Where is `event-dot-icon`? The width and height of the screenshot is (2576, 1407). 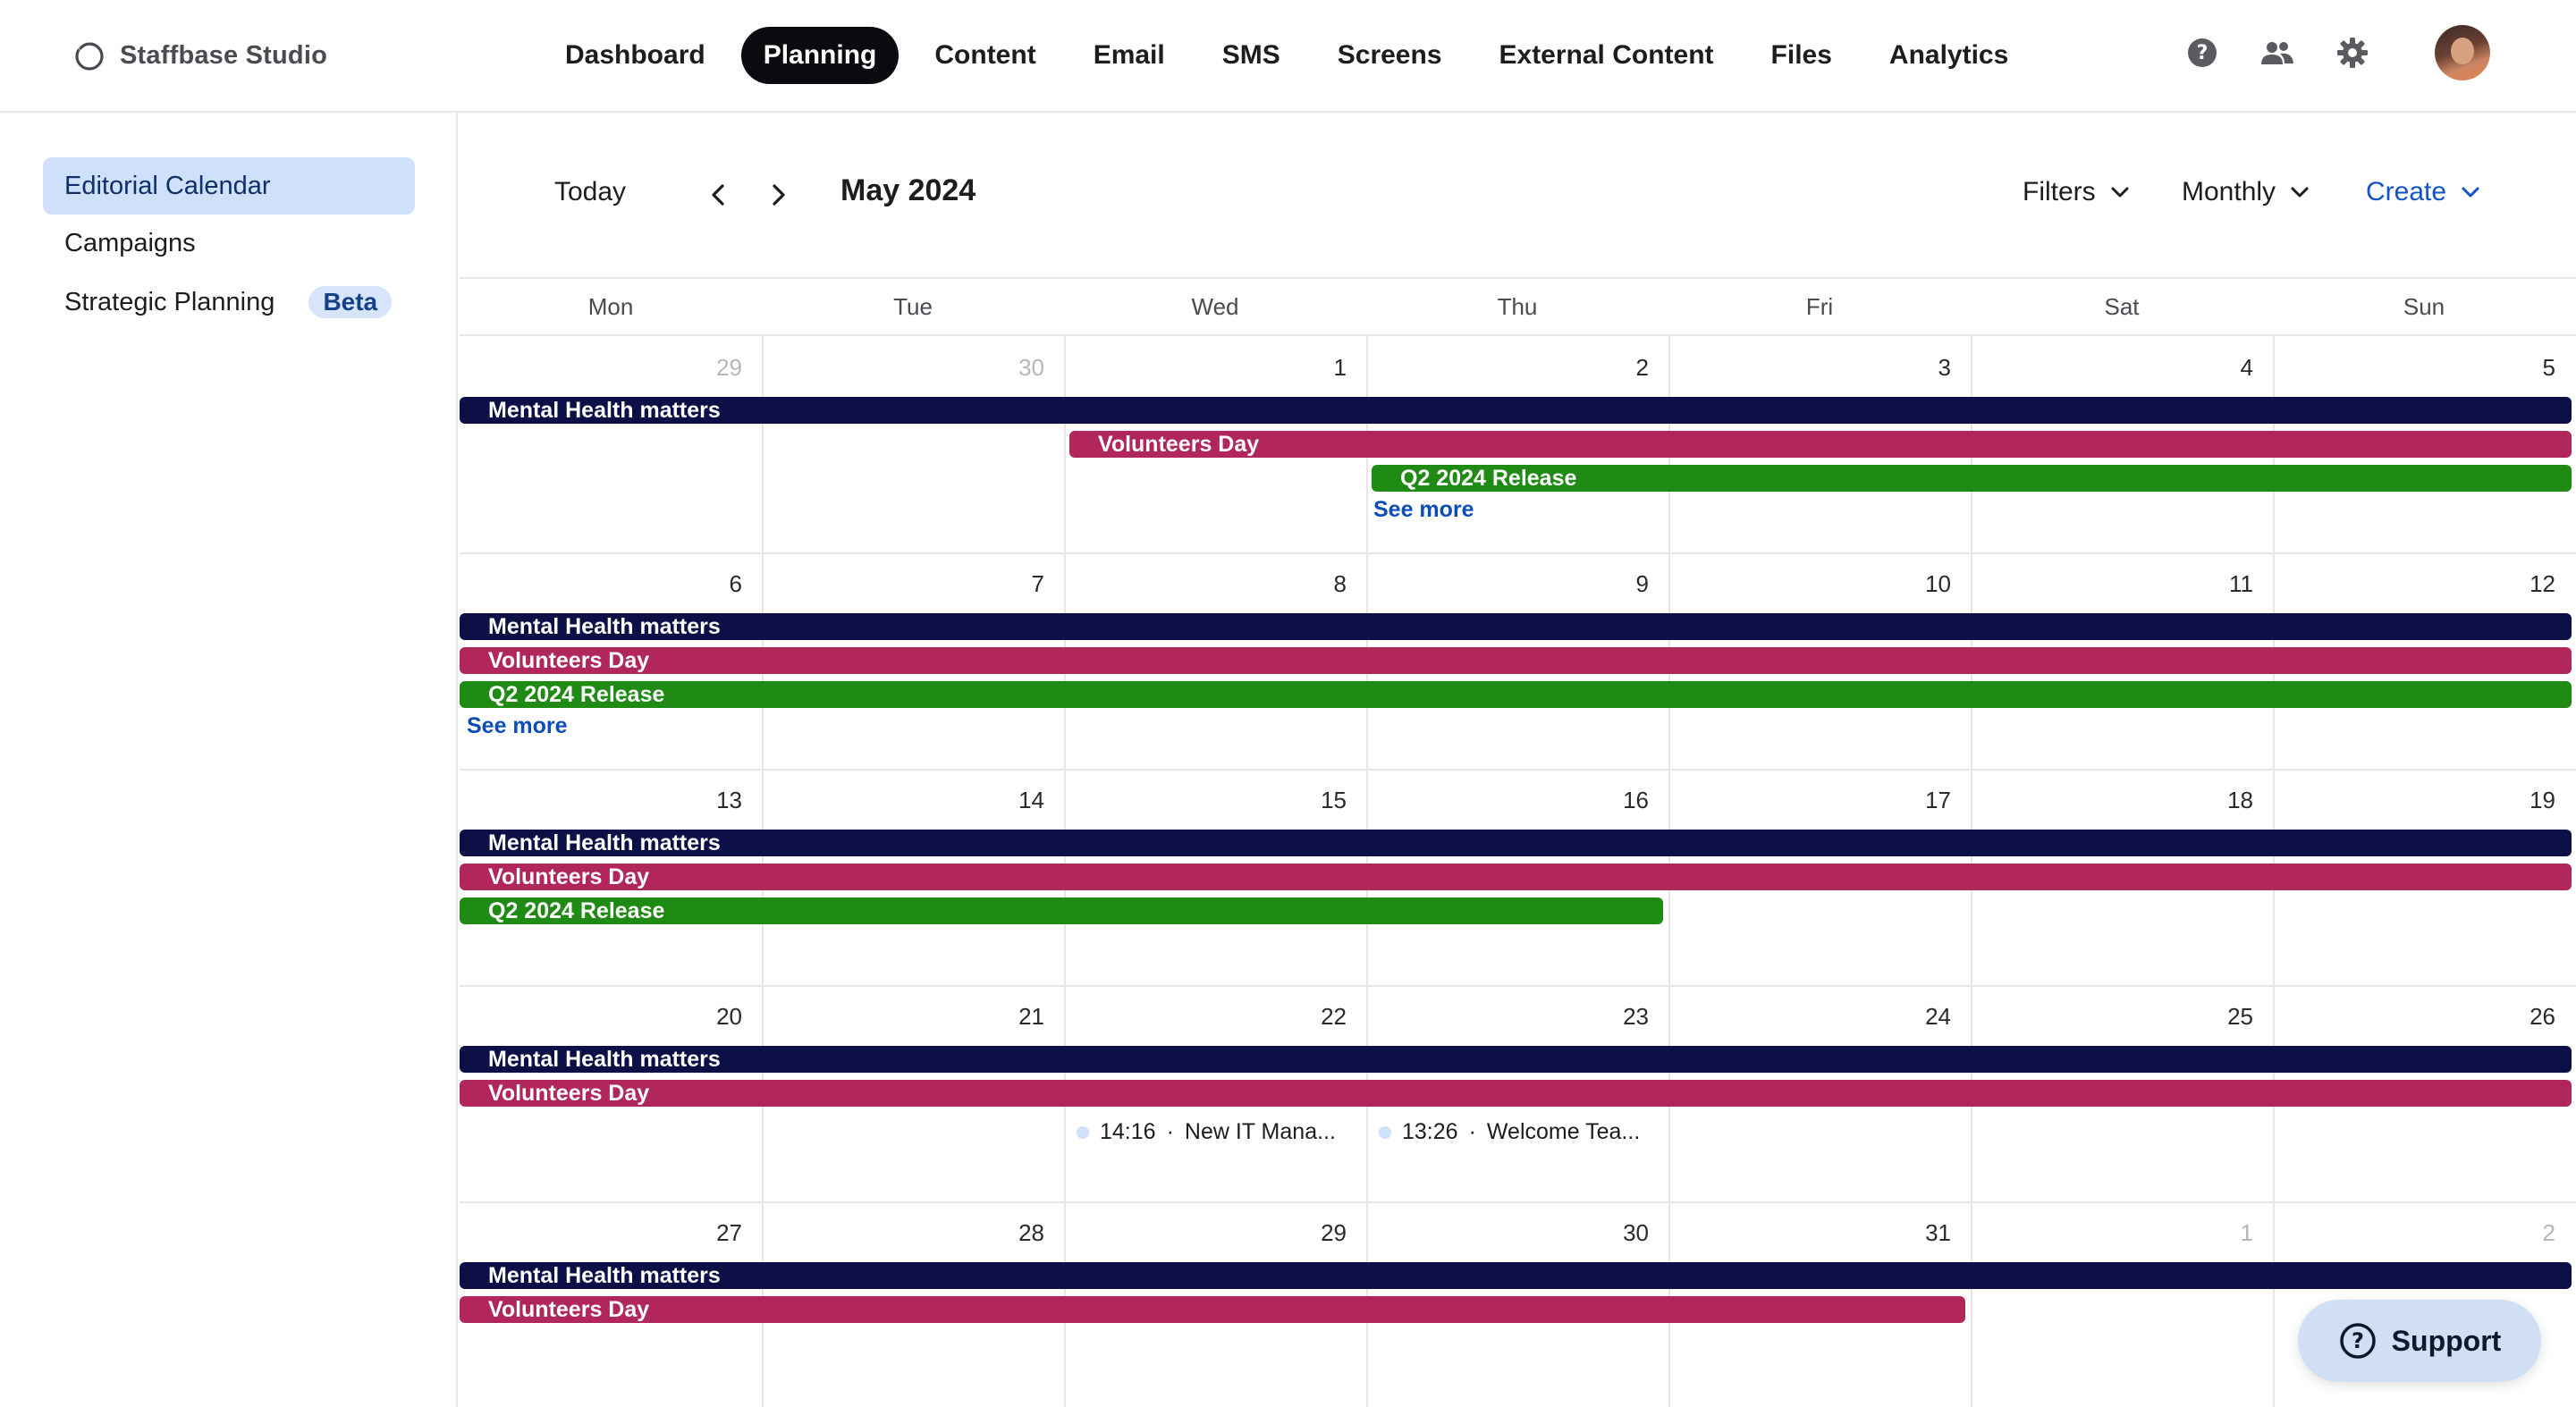
event-dot-icon is located at coordinates (1385, 1132).